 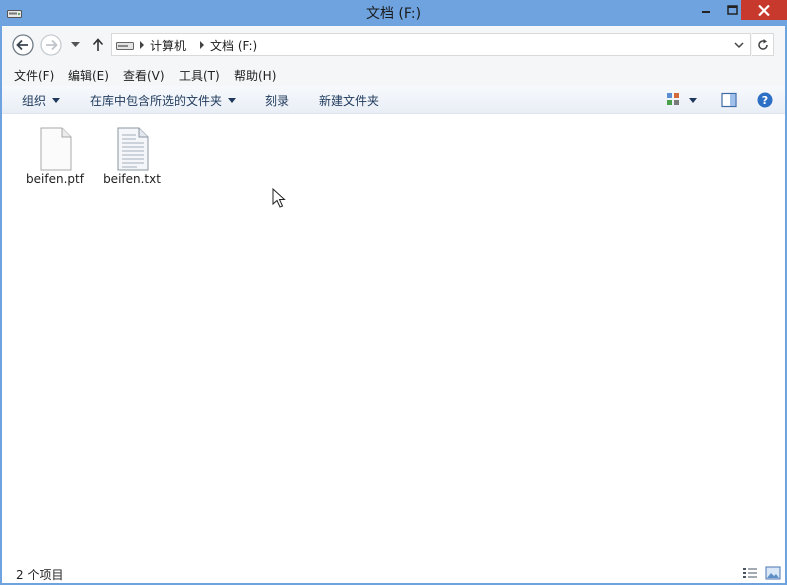 I want to click on include-in-library-button: 在库中包含所选的文件夹, so click(x=163, y=100).